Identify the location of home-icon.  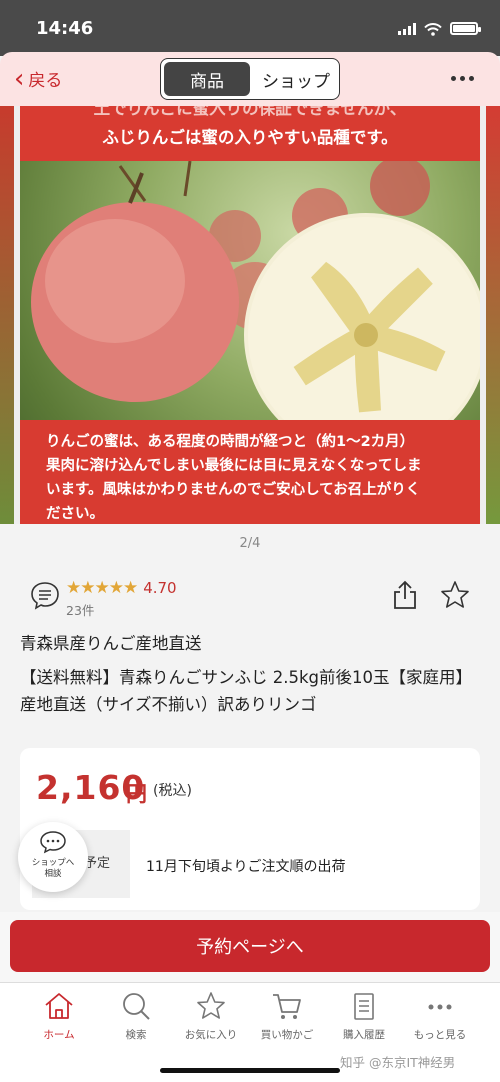
(59, 1006).